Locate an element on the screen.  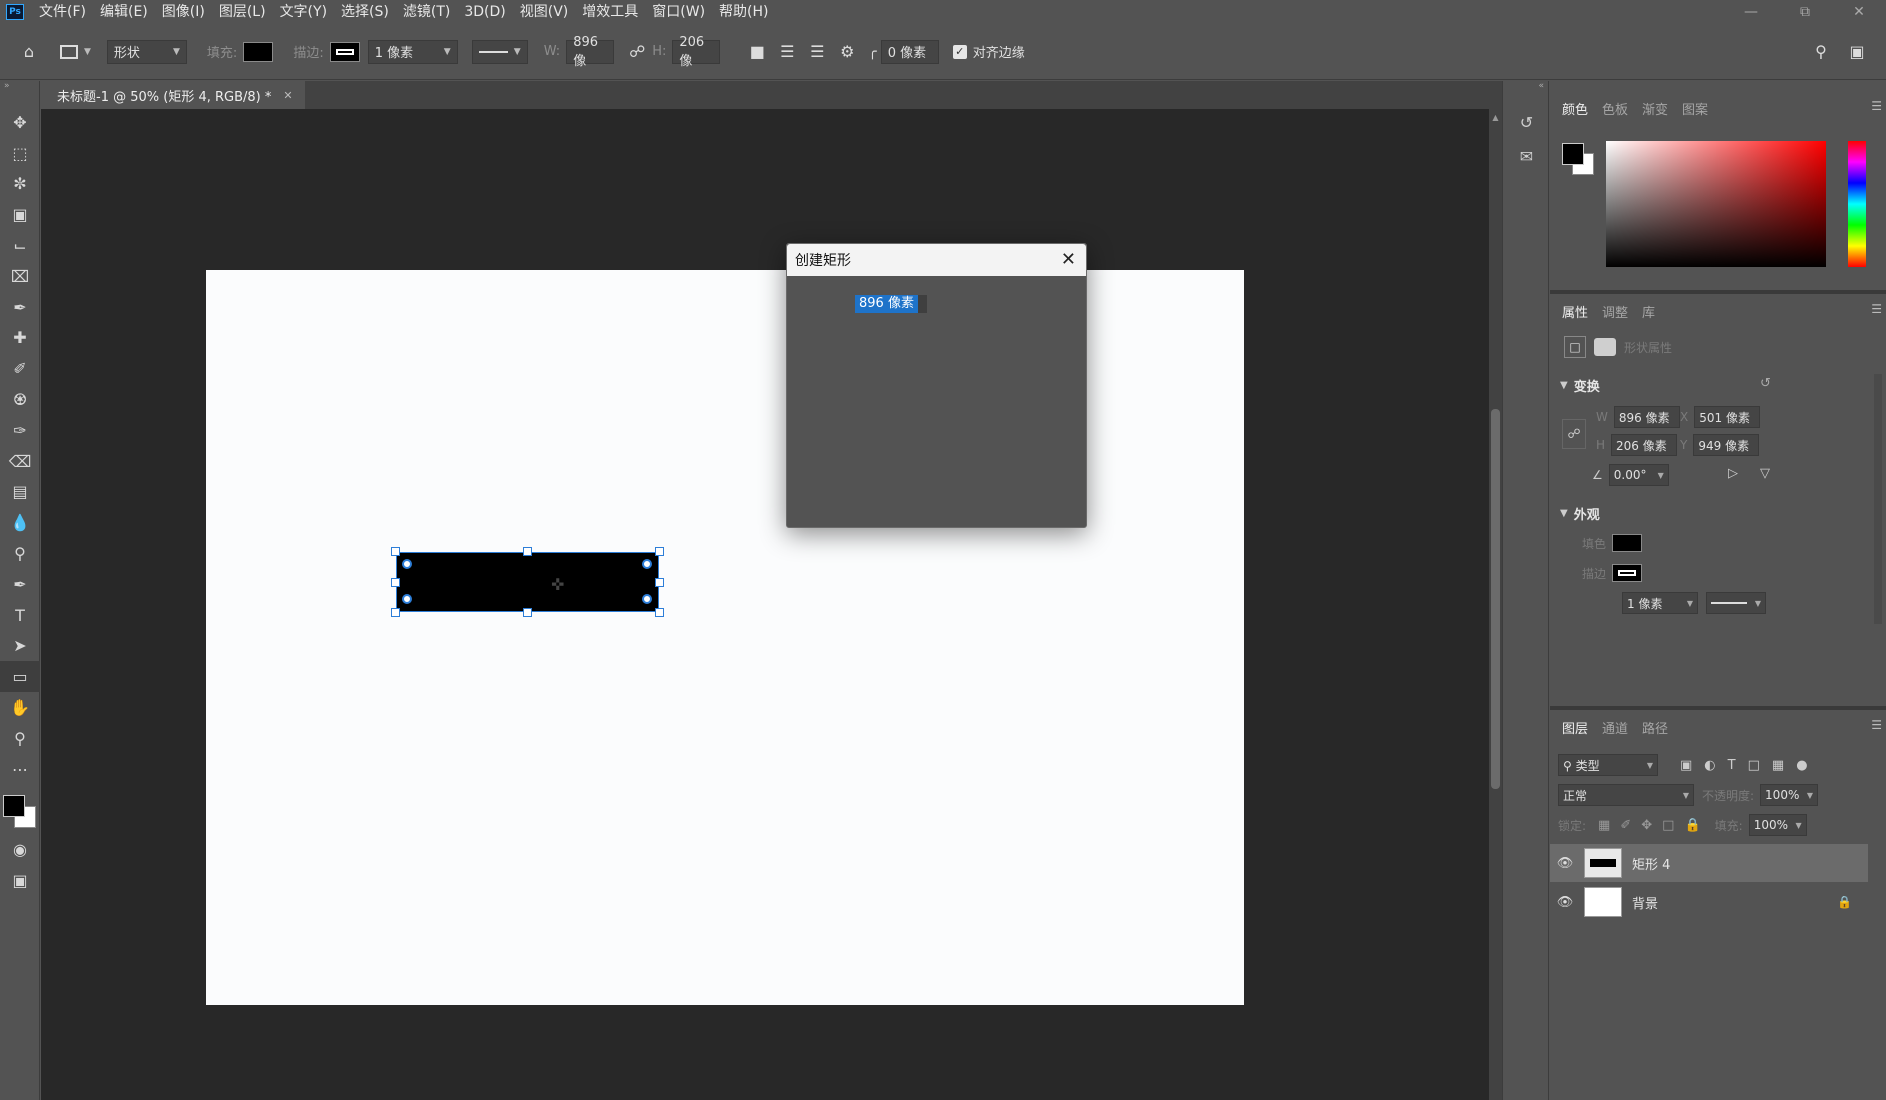
move-tool-icon: ✥ is located at coordinates (20, 122).